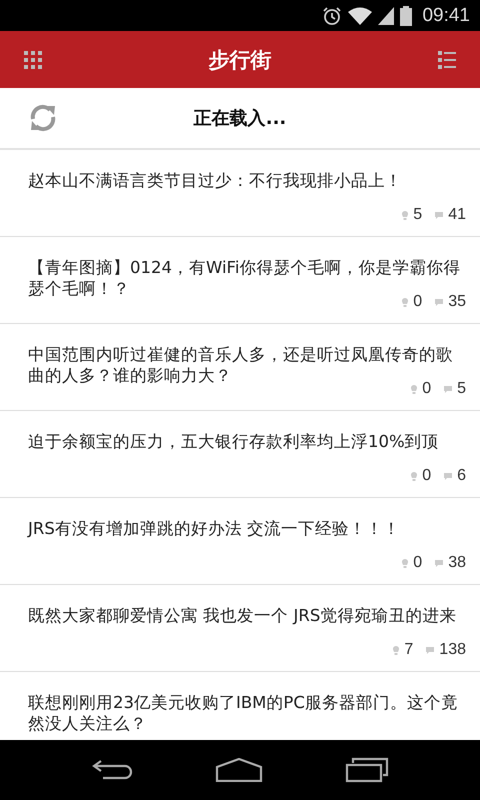 This screenshot has width=480, height=800. I want to click on post-item: JRS有没有增加弹跳的好办法 交流一下经验！！！ 0 38, so click(240, 541).